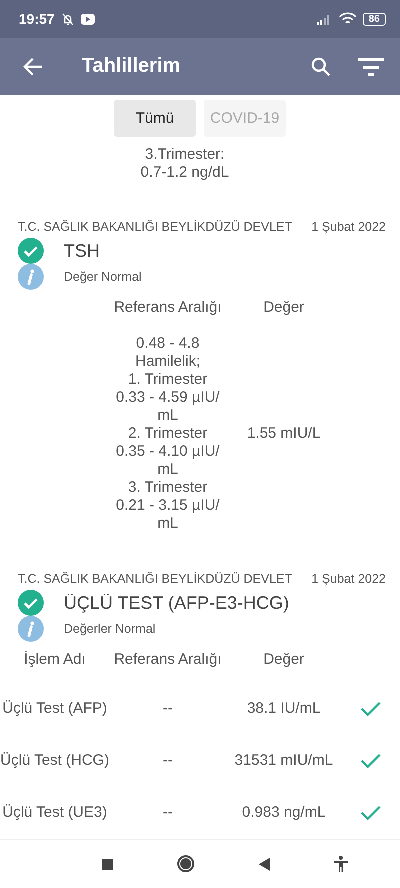 Image resolution: width=400 pixels, height=888 pixels. Describe the element at coordinates (55, 761) in the screenshot. I see `test-name: Üçlü Test (HCG)` at that location.